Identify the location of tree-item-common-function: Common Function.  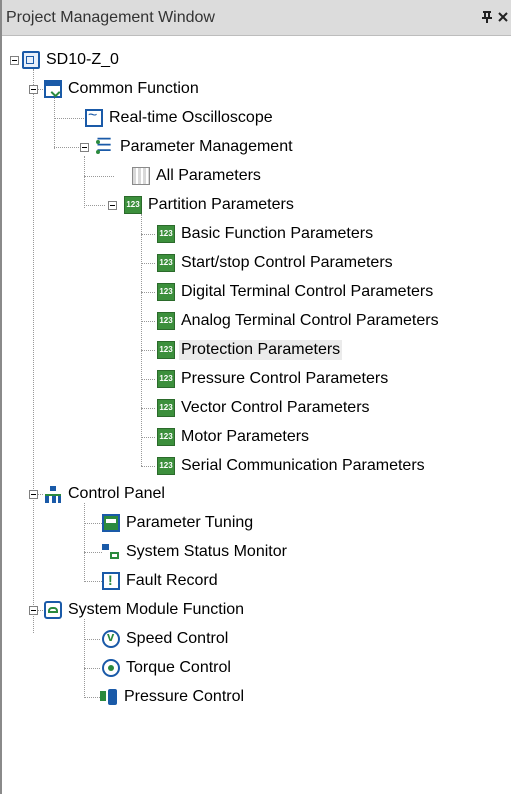
(122, 89).